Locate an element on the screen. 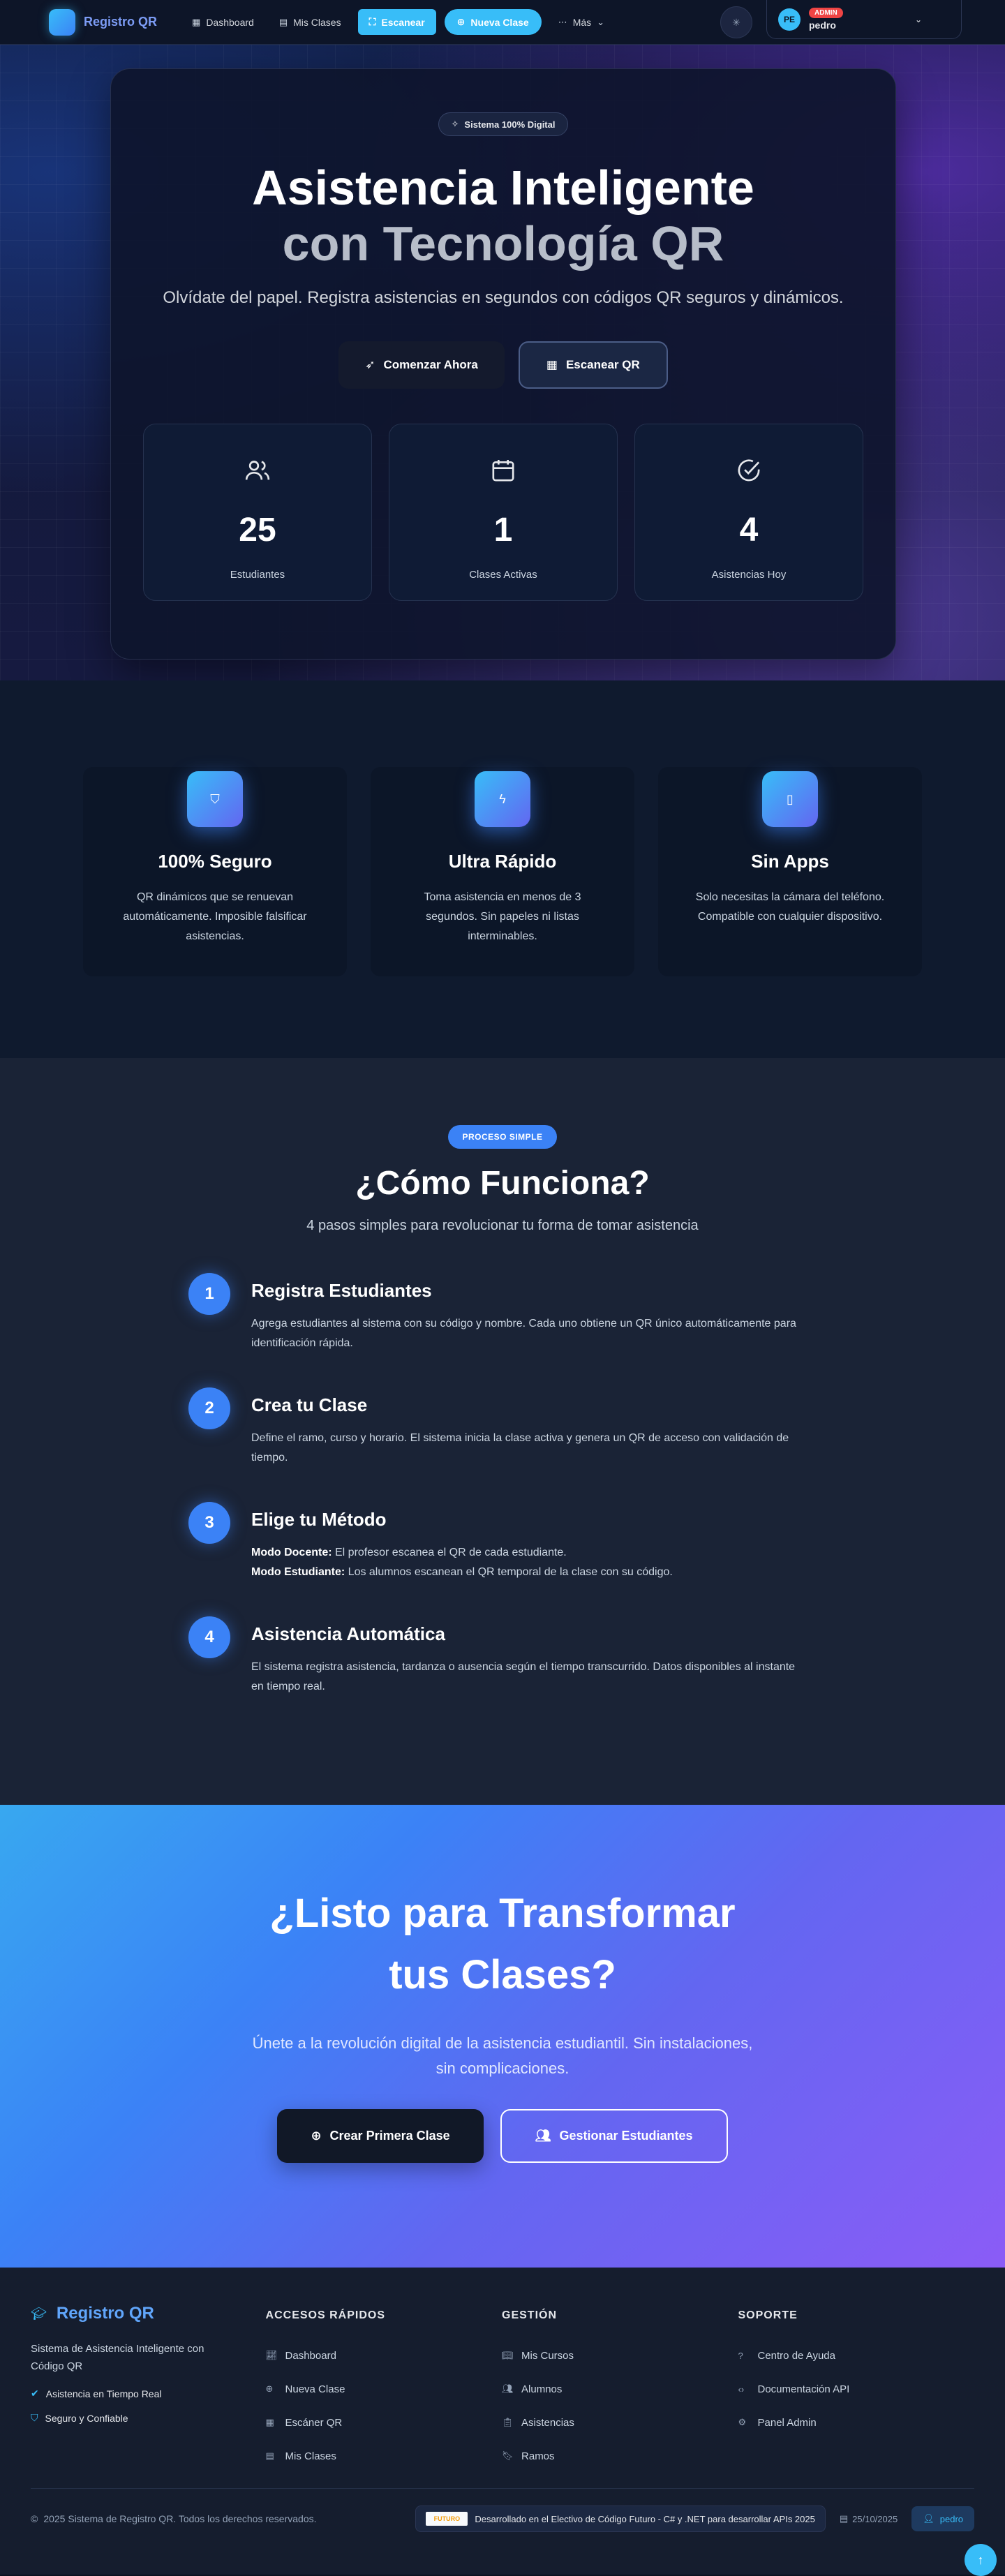  footer-link-qr-scanner: ▦ Escáner QR is located at coordinates (384, 2422).